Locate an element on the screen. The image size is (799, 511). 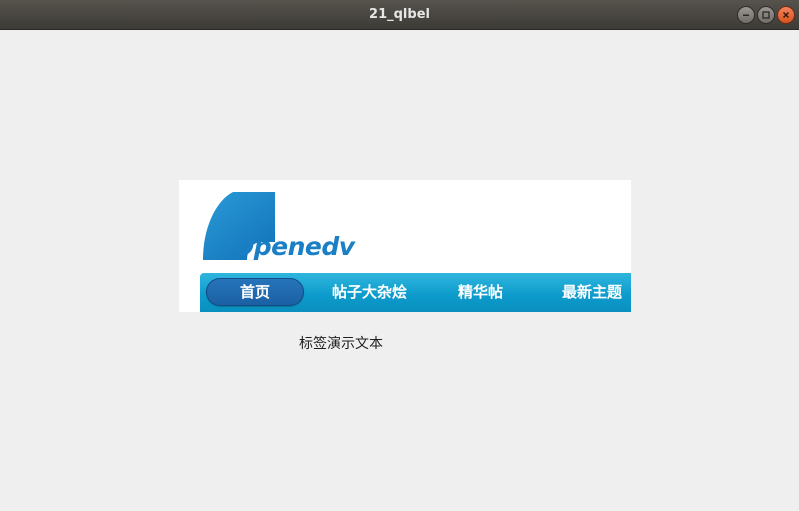
title-bar: 21_qlbel is located at coordinates (399, 15).